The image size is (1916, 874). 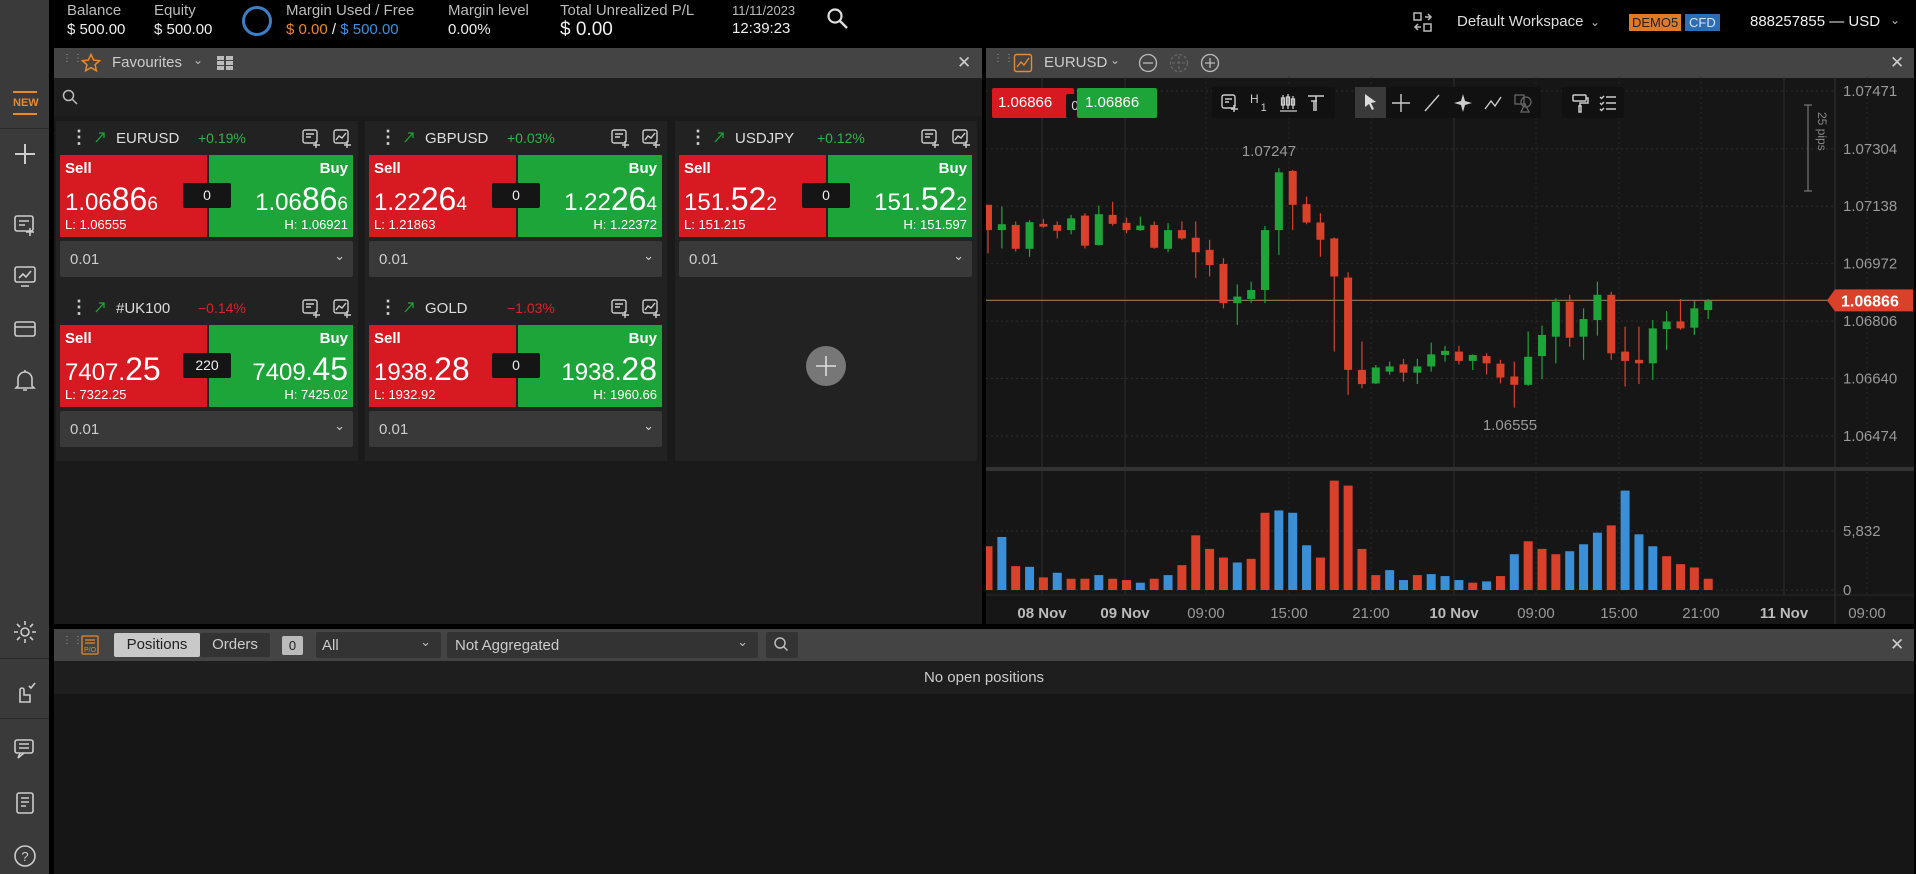 I want to click on buy-label: Buy, so click(x=952, y=168).